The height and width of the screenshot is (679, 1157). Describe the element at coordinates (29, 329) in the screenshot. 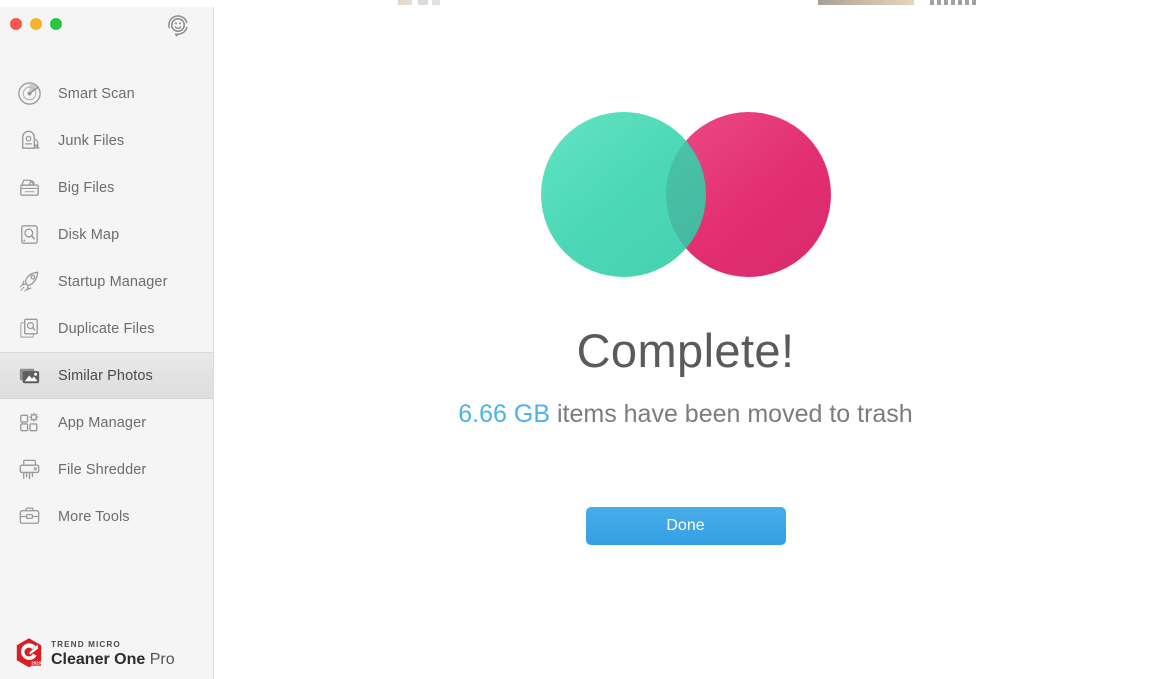

I see `duplicate-docs-icon` at that location.